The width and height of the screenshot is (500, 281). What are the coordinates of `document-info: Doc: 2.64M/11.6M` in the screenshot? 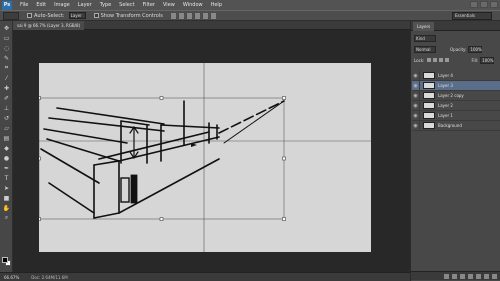 It's located at (49, 277).